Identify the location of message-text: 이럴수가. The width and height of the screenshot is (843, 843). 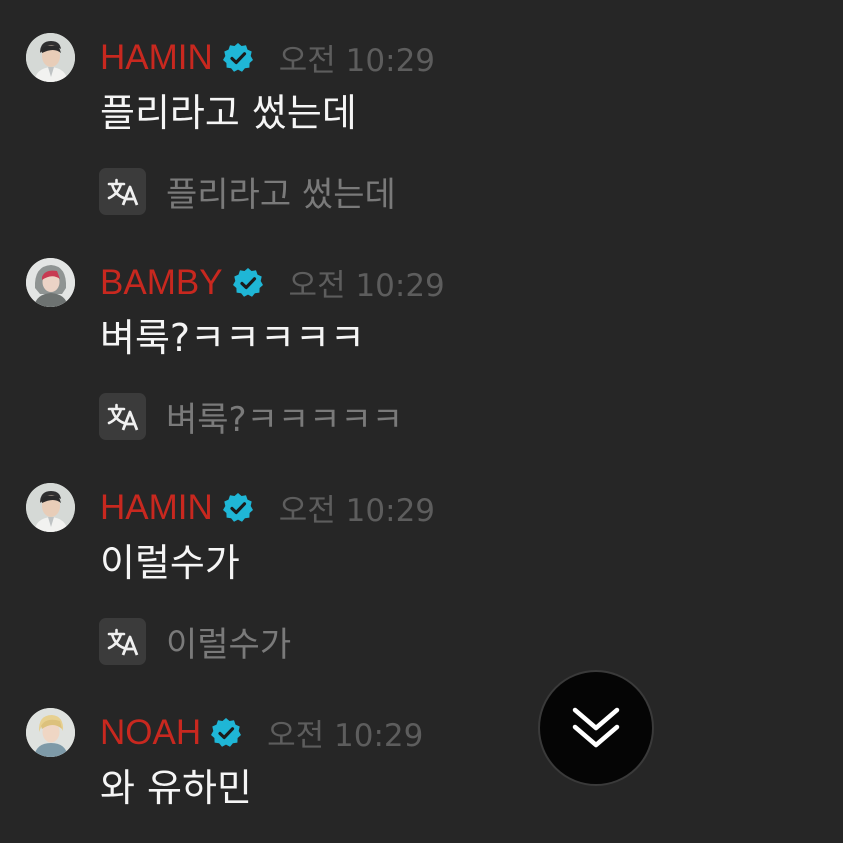
(170, 563).